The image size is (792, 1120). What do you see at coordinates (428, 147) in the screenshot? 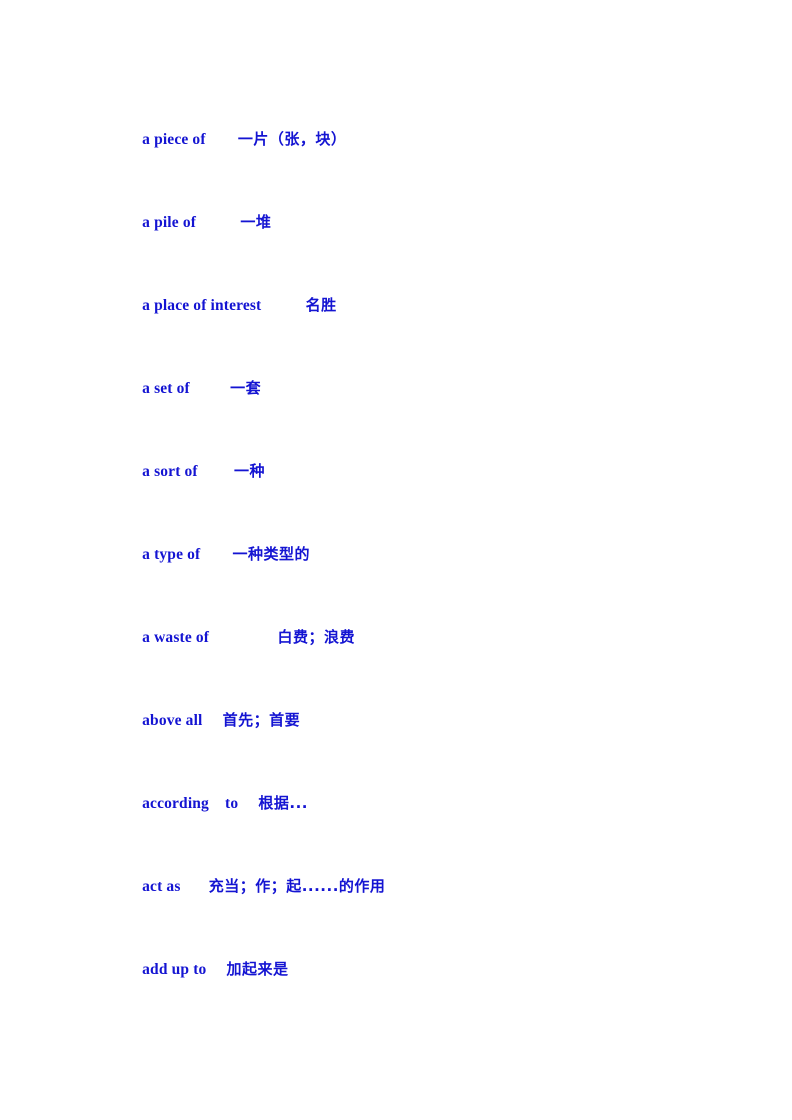
I see `phrase-row: a piece of 一片（张，块）` at bounding box center [428, 147].